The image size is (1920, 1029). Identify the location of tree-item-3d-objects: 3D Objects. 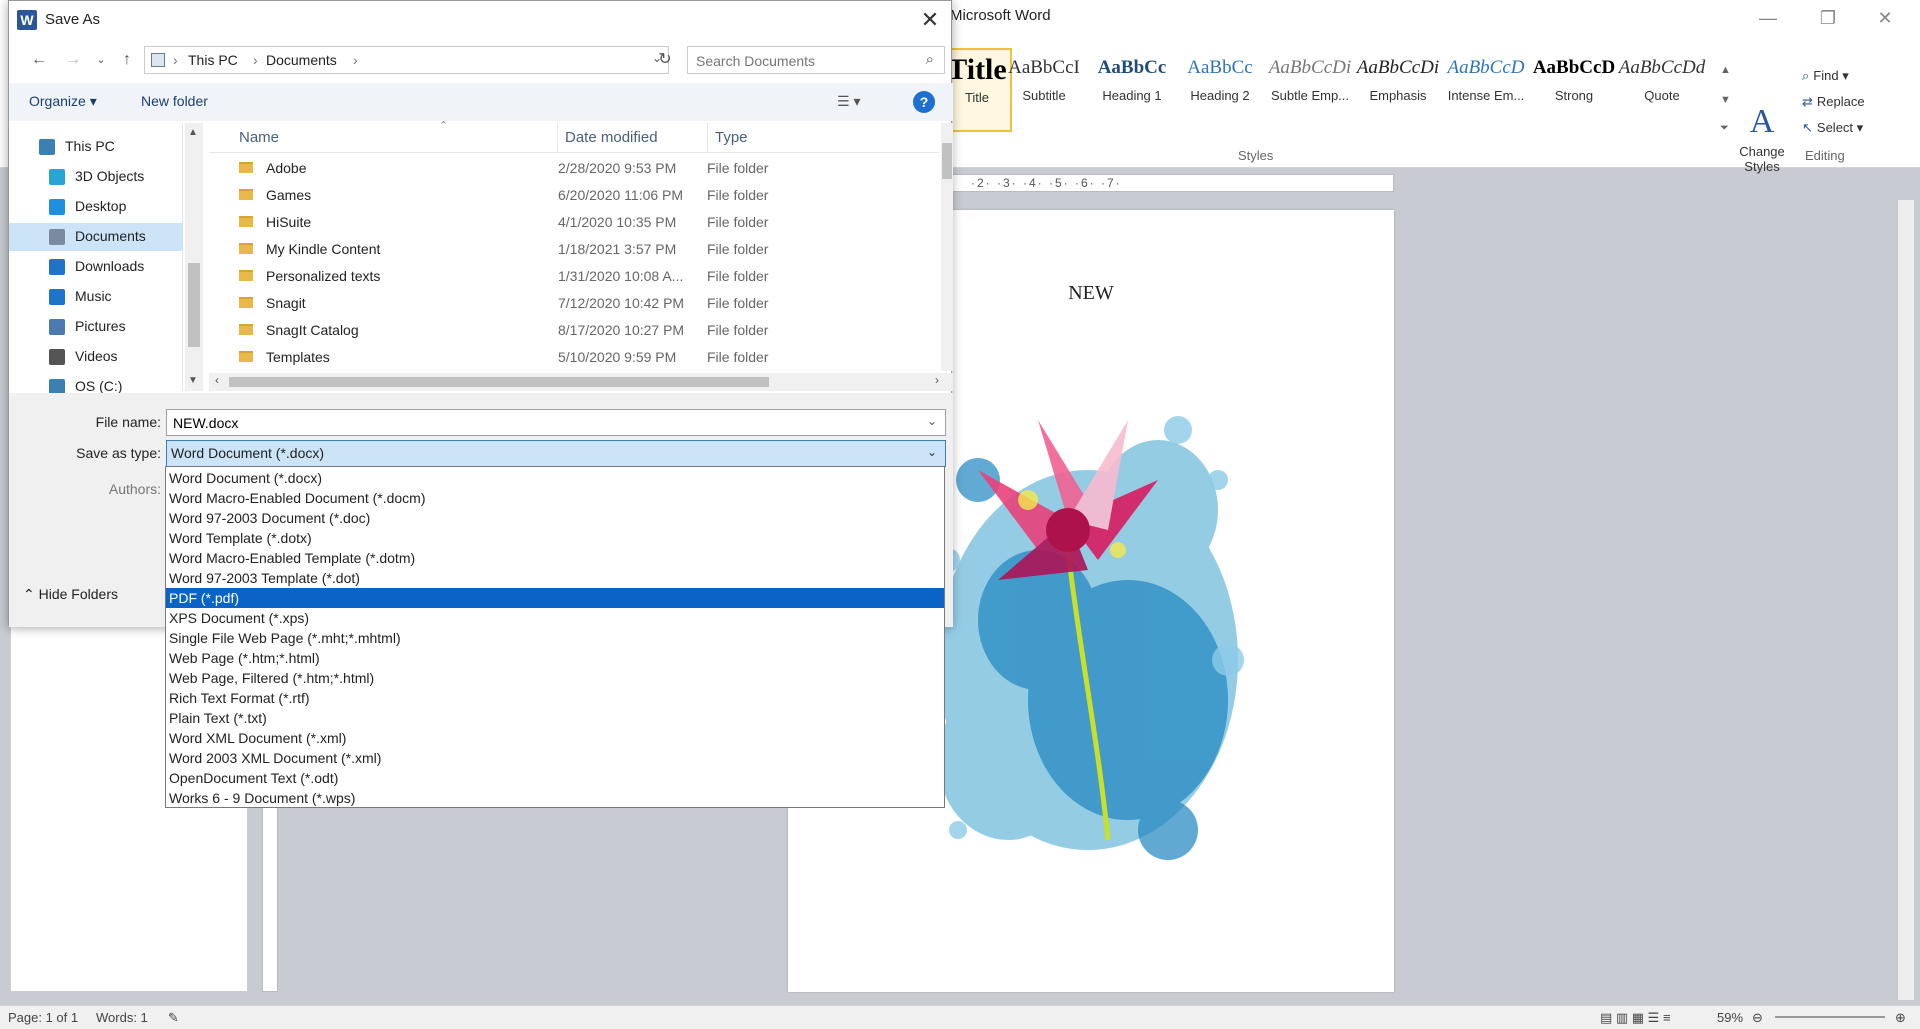
(96, 177).